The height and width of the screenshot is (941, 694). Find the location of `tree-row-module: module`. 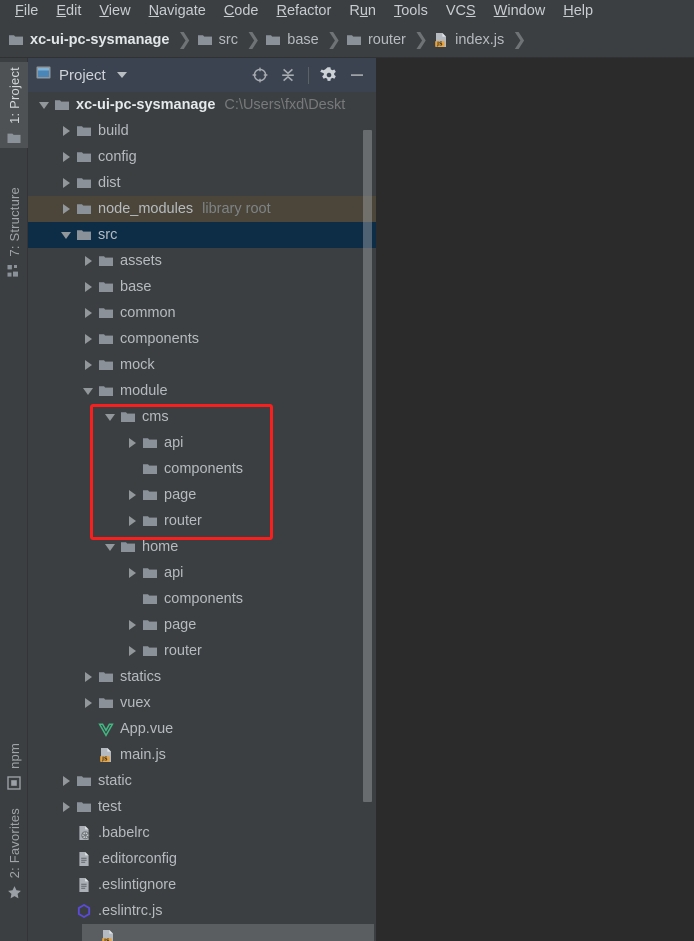

tree-row-module: module is located at coordinates (202, 391).